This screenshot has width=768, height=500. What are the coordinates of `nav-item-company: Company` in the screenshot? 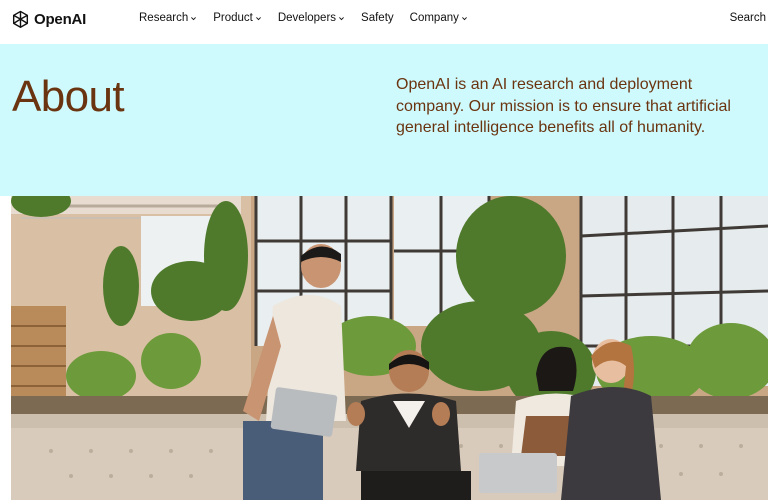 It's located at (439, 18).